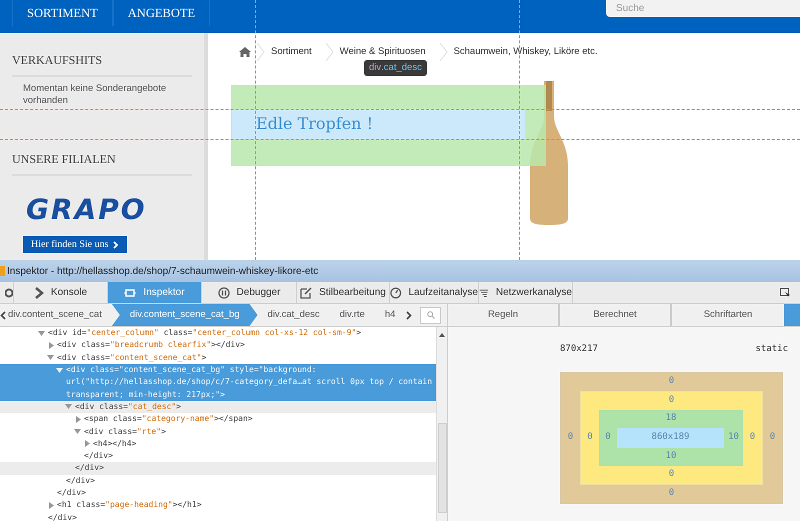  I want to click on scroll-left-icon, so click(3, 315).